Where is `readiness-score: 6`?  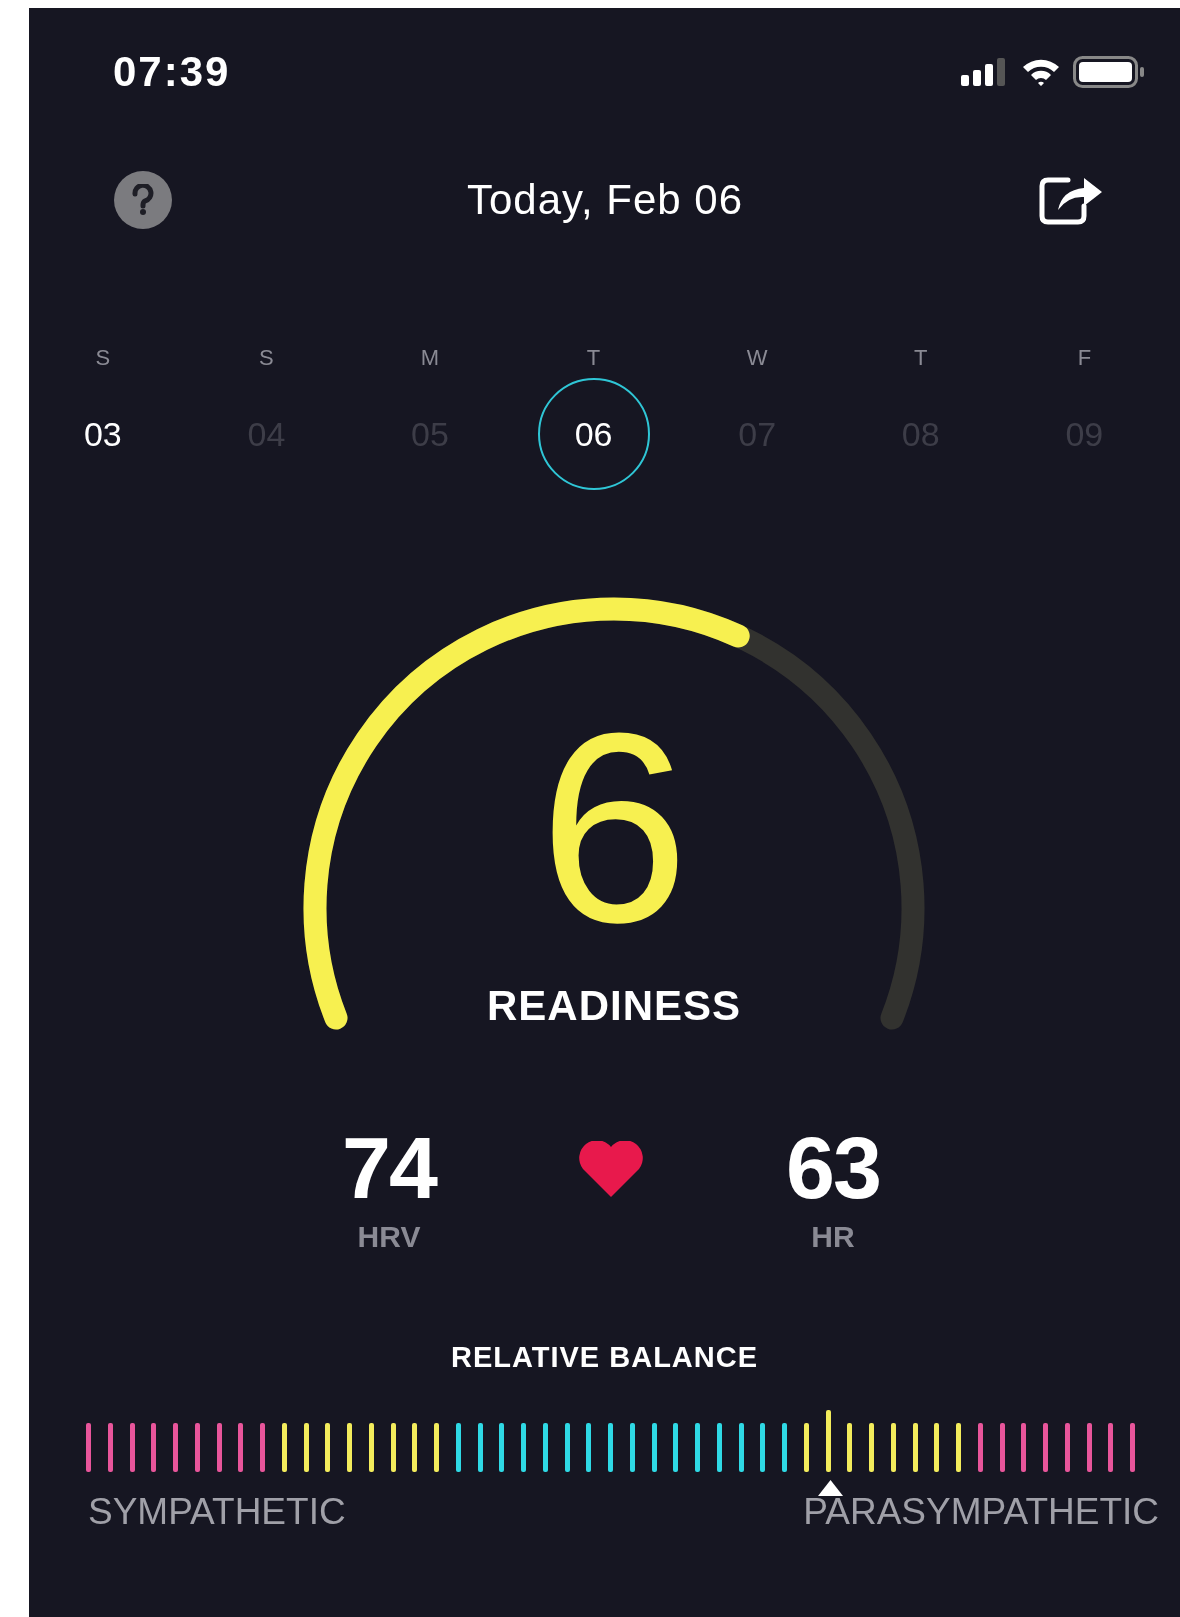
readiness-score: 6 is located at coordinates (614, 828).